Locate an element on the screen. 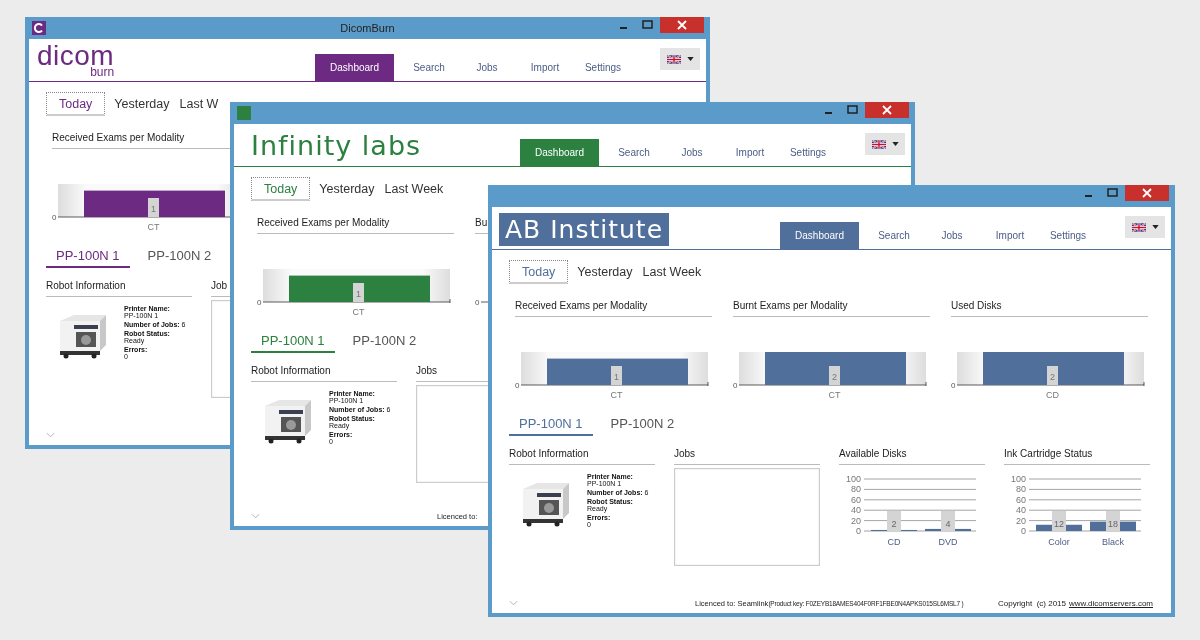 This screenshot has height=640, width=1200. value-label: 18 is located at coordinates (1113, 521).